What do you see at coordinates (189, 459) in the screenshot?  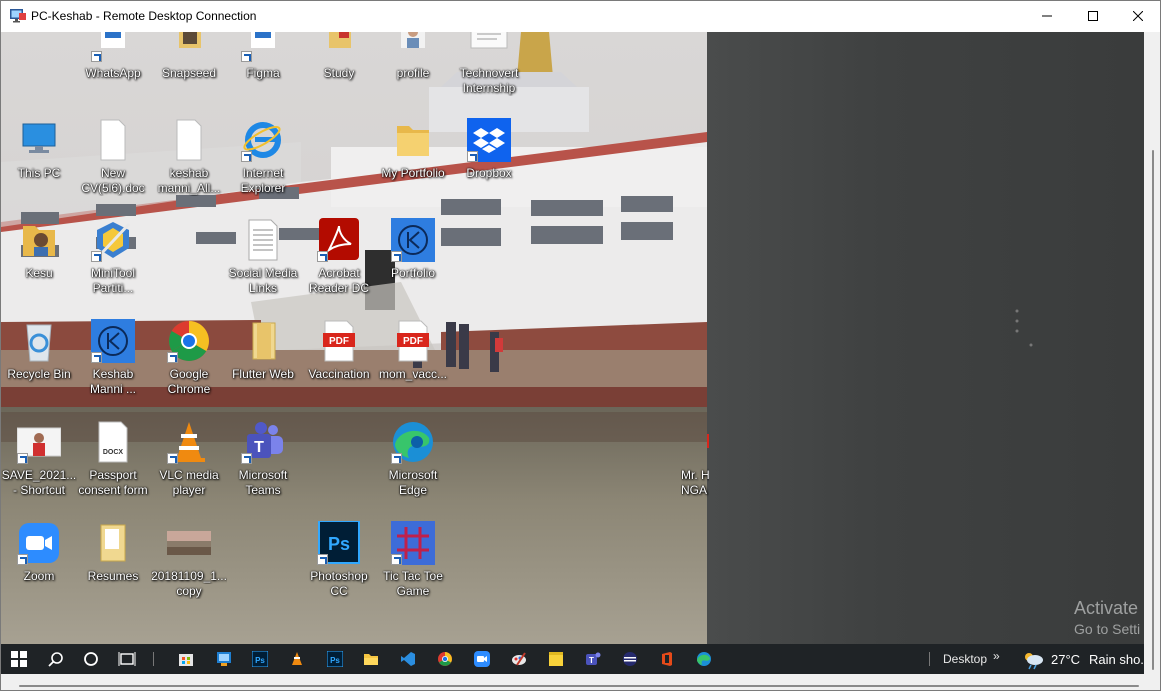 I see `desktop-icon-vlc: VLC media player` at bounding box center [189, 459].